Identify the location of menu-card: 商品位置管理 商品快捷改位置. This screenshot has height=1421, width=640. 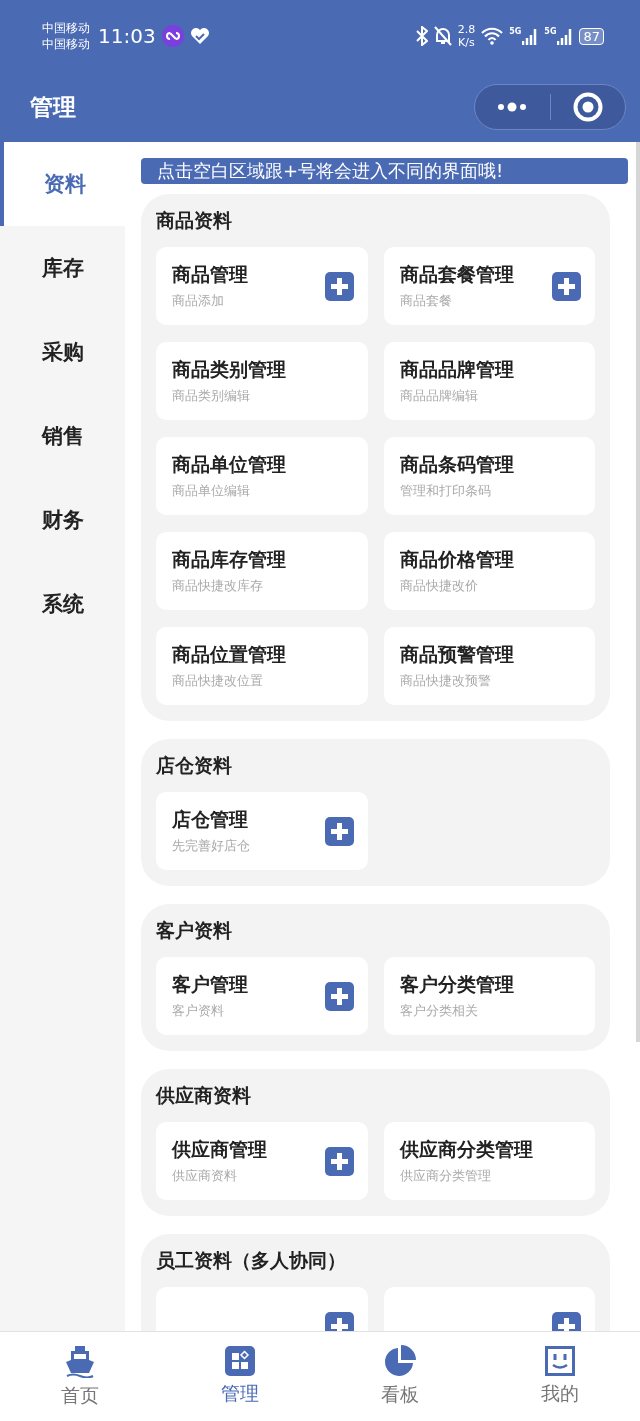
(262, 666).